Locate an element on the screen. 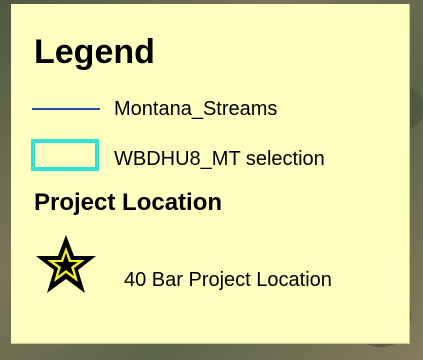  wbdhu8-selection-label: WBDHU8_MT selection is located at coordinates (219, 159).